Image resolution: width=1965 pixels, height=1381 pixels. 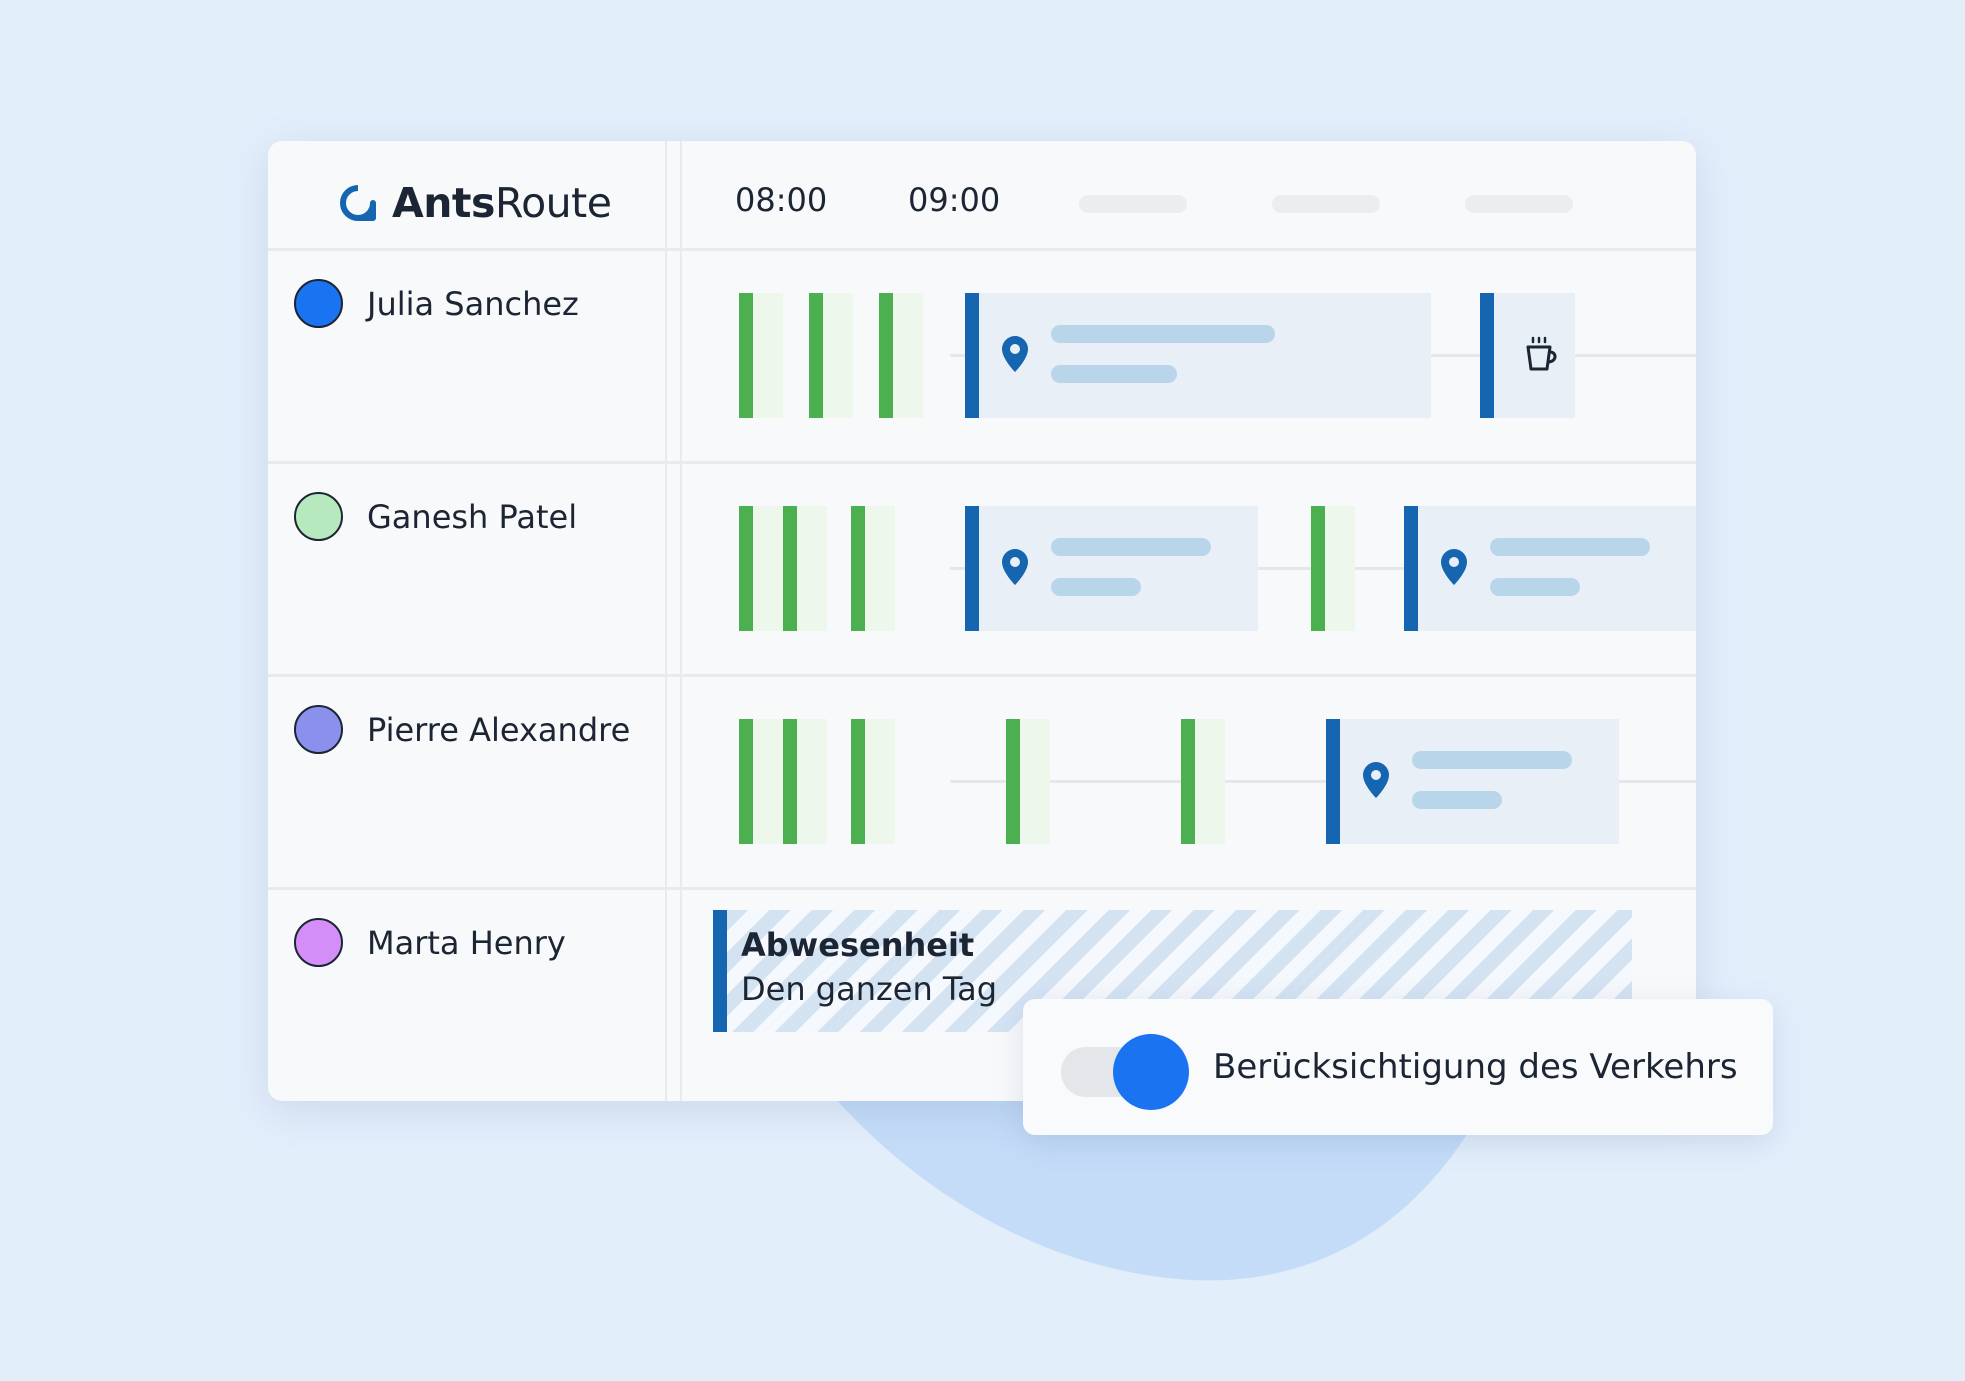 What do you see at coordinates (781, 200) in the screenshot?
I see `hour-label: 08:00` at bounding box center [781, 200].